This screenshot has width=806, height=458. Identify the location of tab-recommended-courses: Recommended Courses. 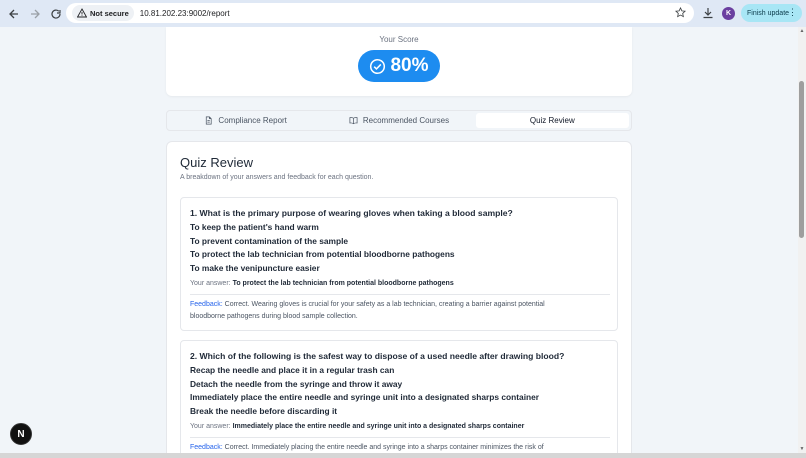
(398, 120).